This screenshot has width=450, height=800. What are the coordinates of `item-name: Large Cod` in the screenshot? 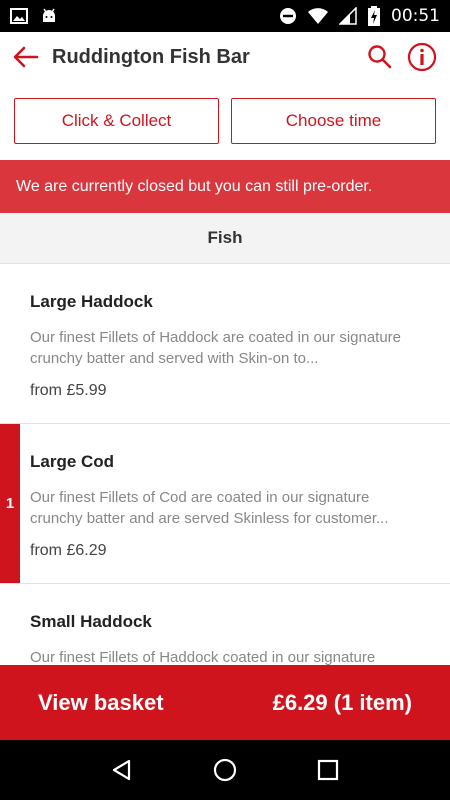 It's located at (72, 461).